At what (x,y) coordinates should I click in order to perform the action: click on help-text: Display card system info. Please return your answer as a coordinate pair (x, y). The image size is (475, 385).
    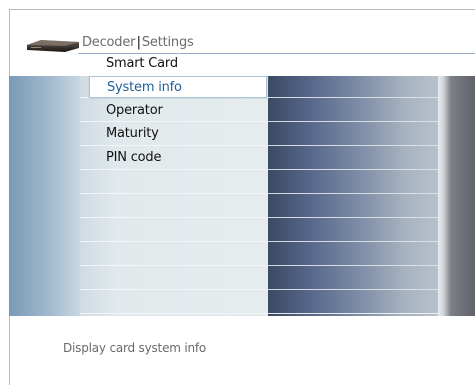
    Looking at the image, I should click on (135, 348).